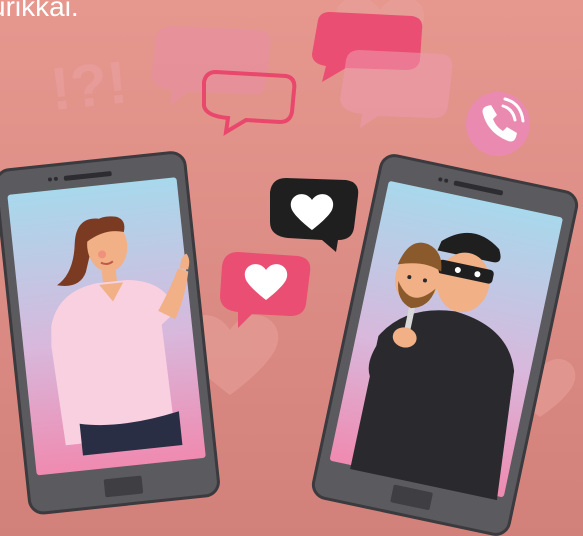 The width and height of the screenshot is (583, 536). What do you see at coordinates (39, 11) in the screenshot?
I see `header-text: urikkai.` at bounding box center [39, 11].